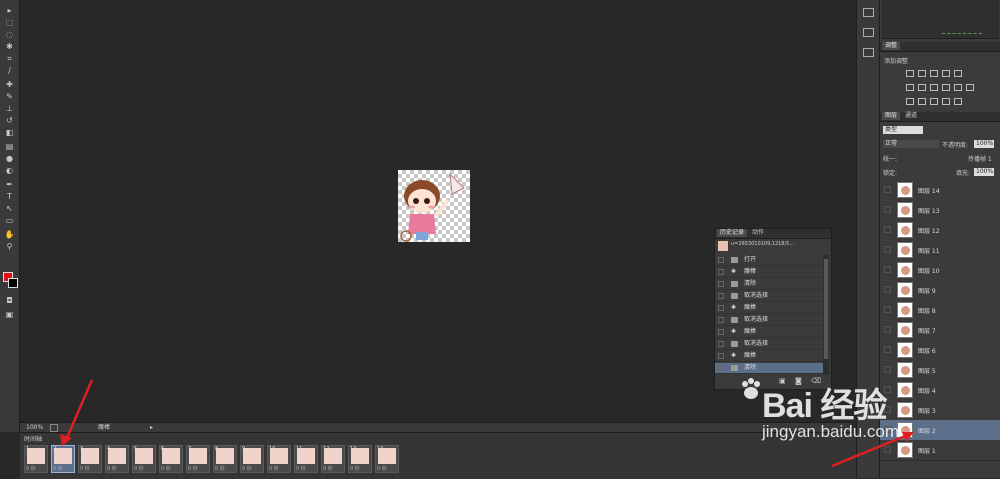 The height and width of the screenshot is (479, 1000). Describe the element at coordinates (910, 73) in the screenshot. I see `brightness-icon` at that location.